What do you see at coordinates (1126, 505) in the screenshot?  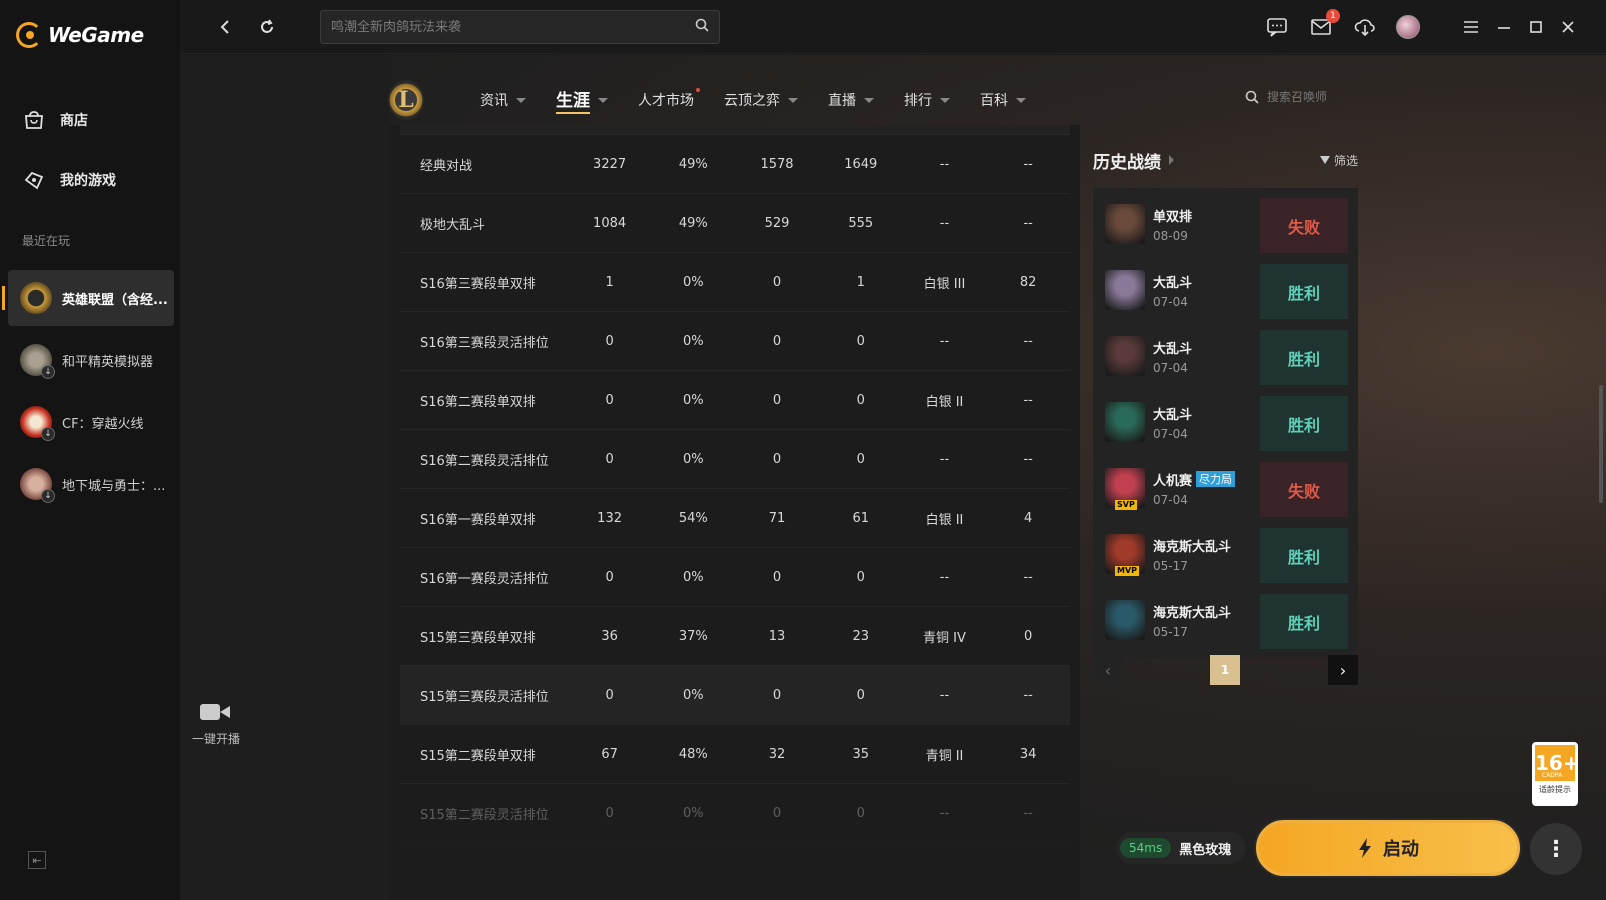 I see `performance-tag: SVP` at bounding box center [1126, 505].